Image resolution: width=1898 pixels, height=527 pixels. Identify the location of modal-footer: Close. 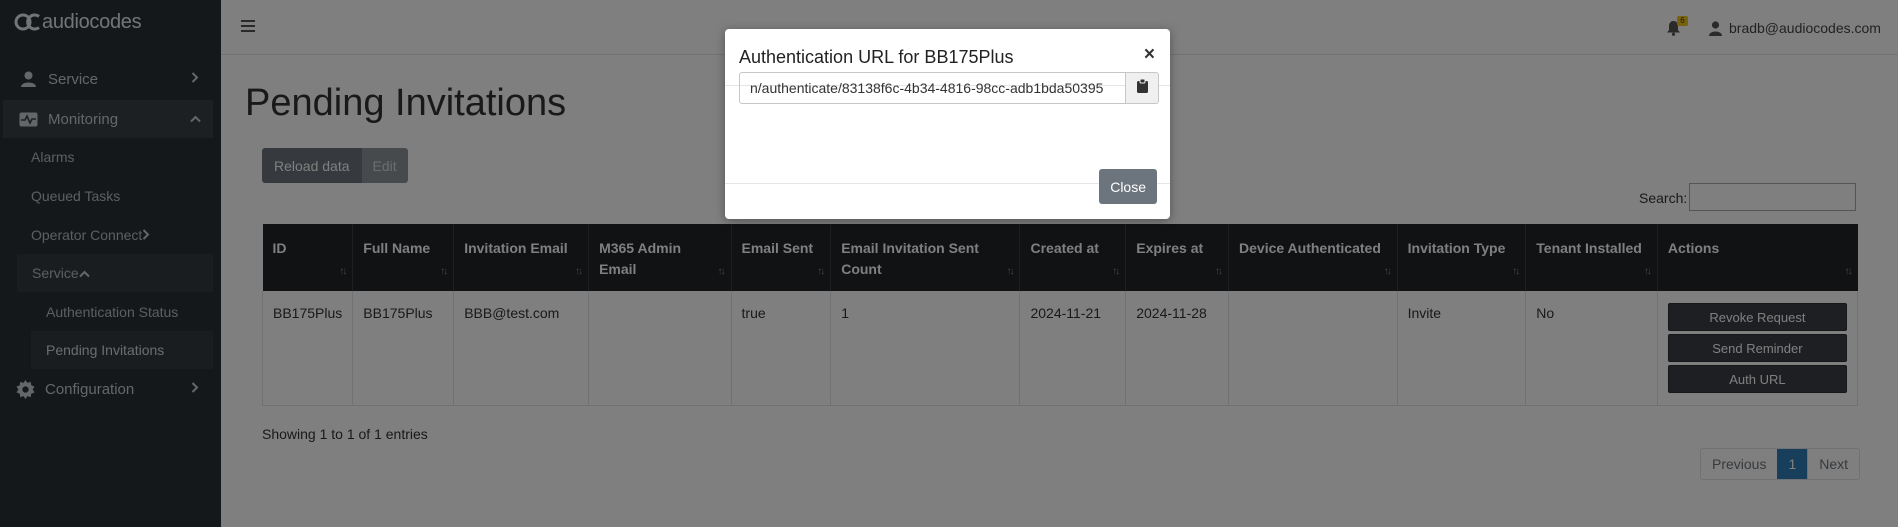
(947, 194).